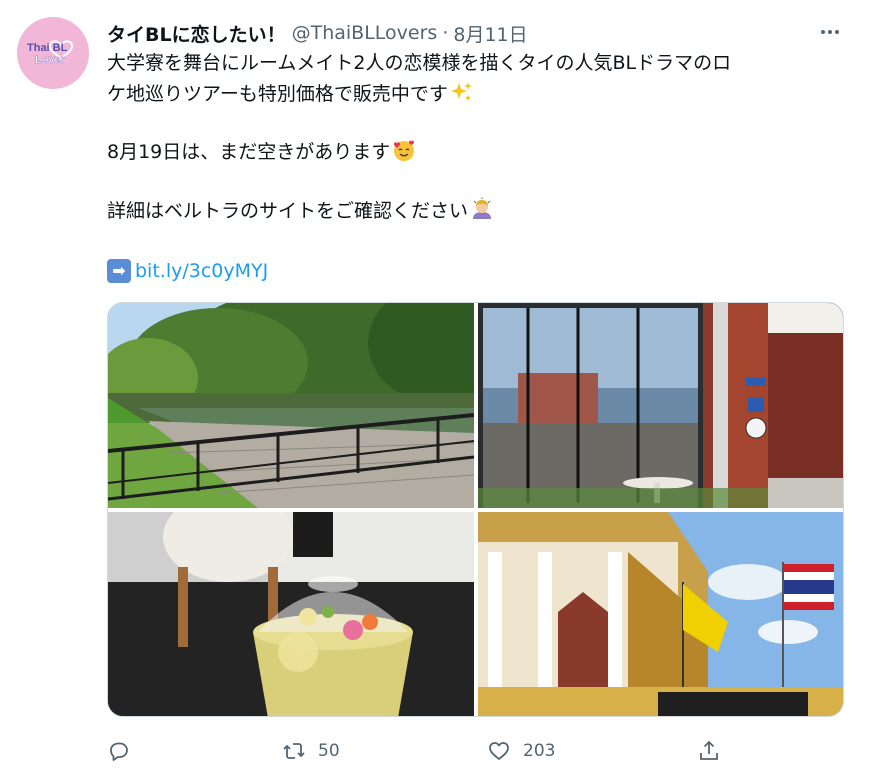 The width and height of the screenshot is (870, 777). I want to click on retweet-button: 50, so click(311, 751).